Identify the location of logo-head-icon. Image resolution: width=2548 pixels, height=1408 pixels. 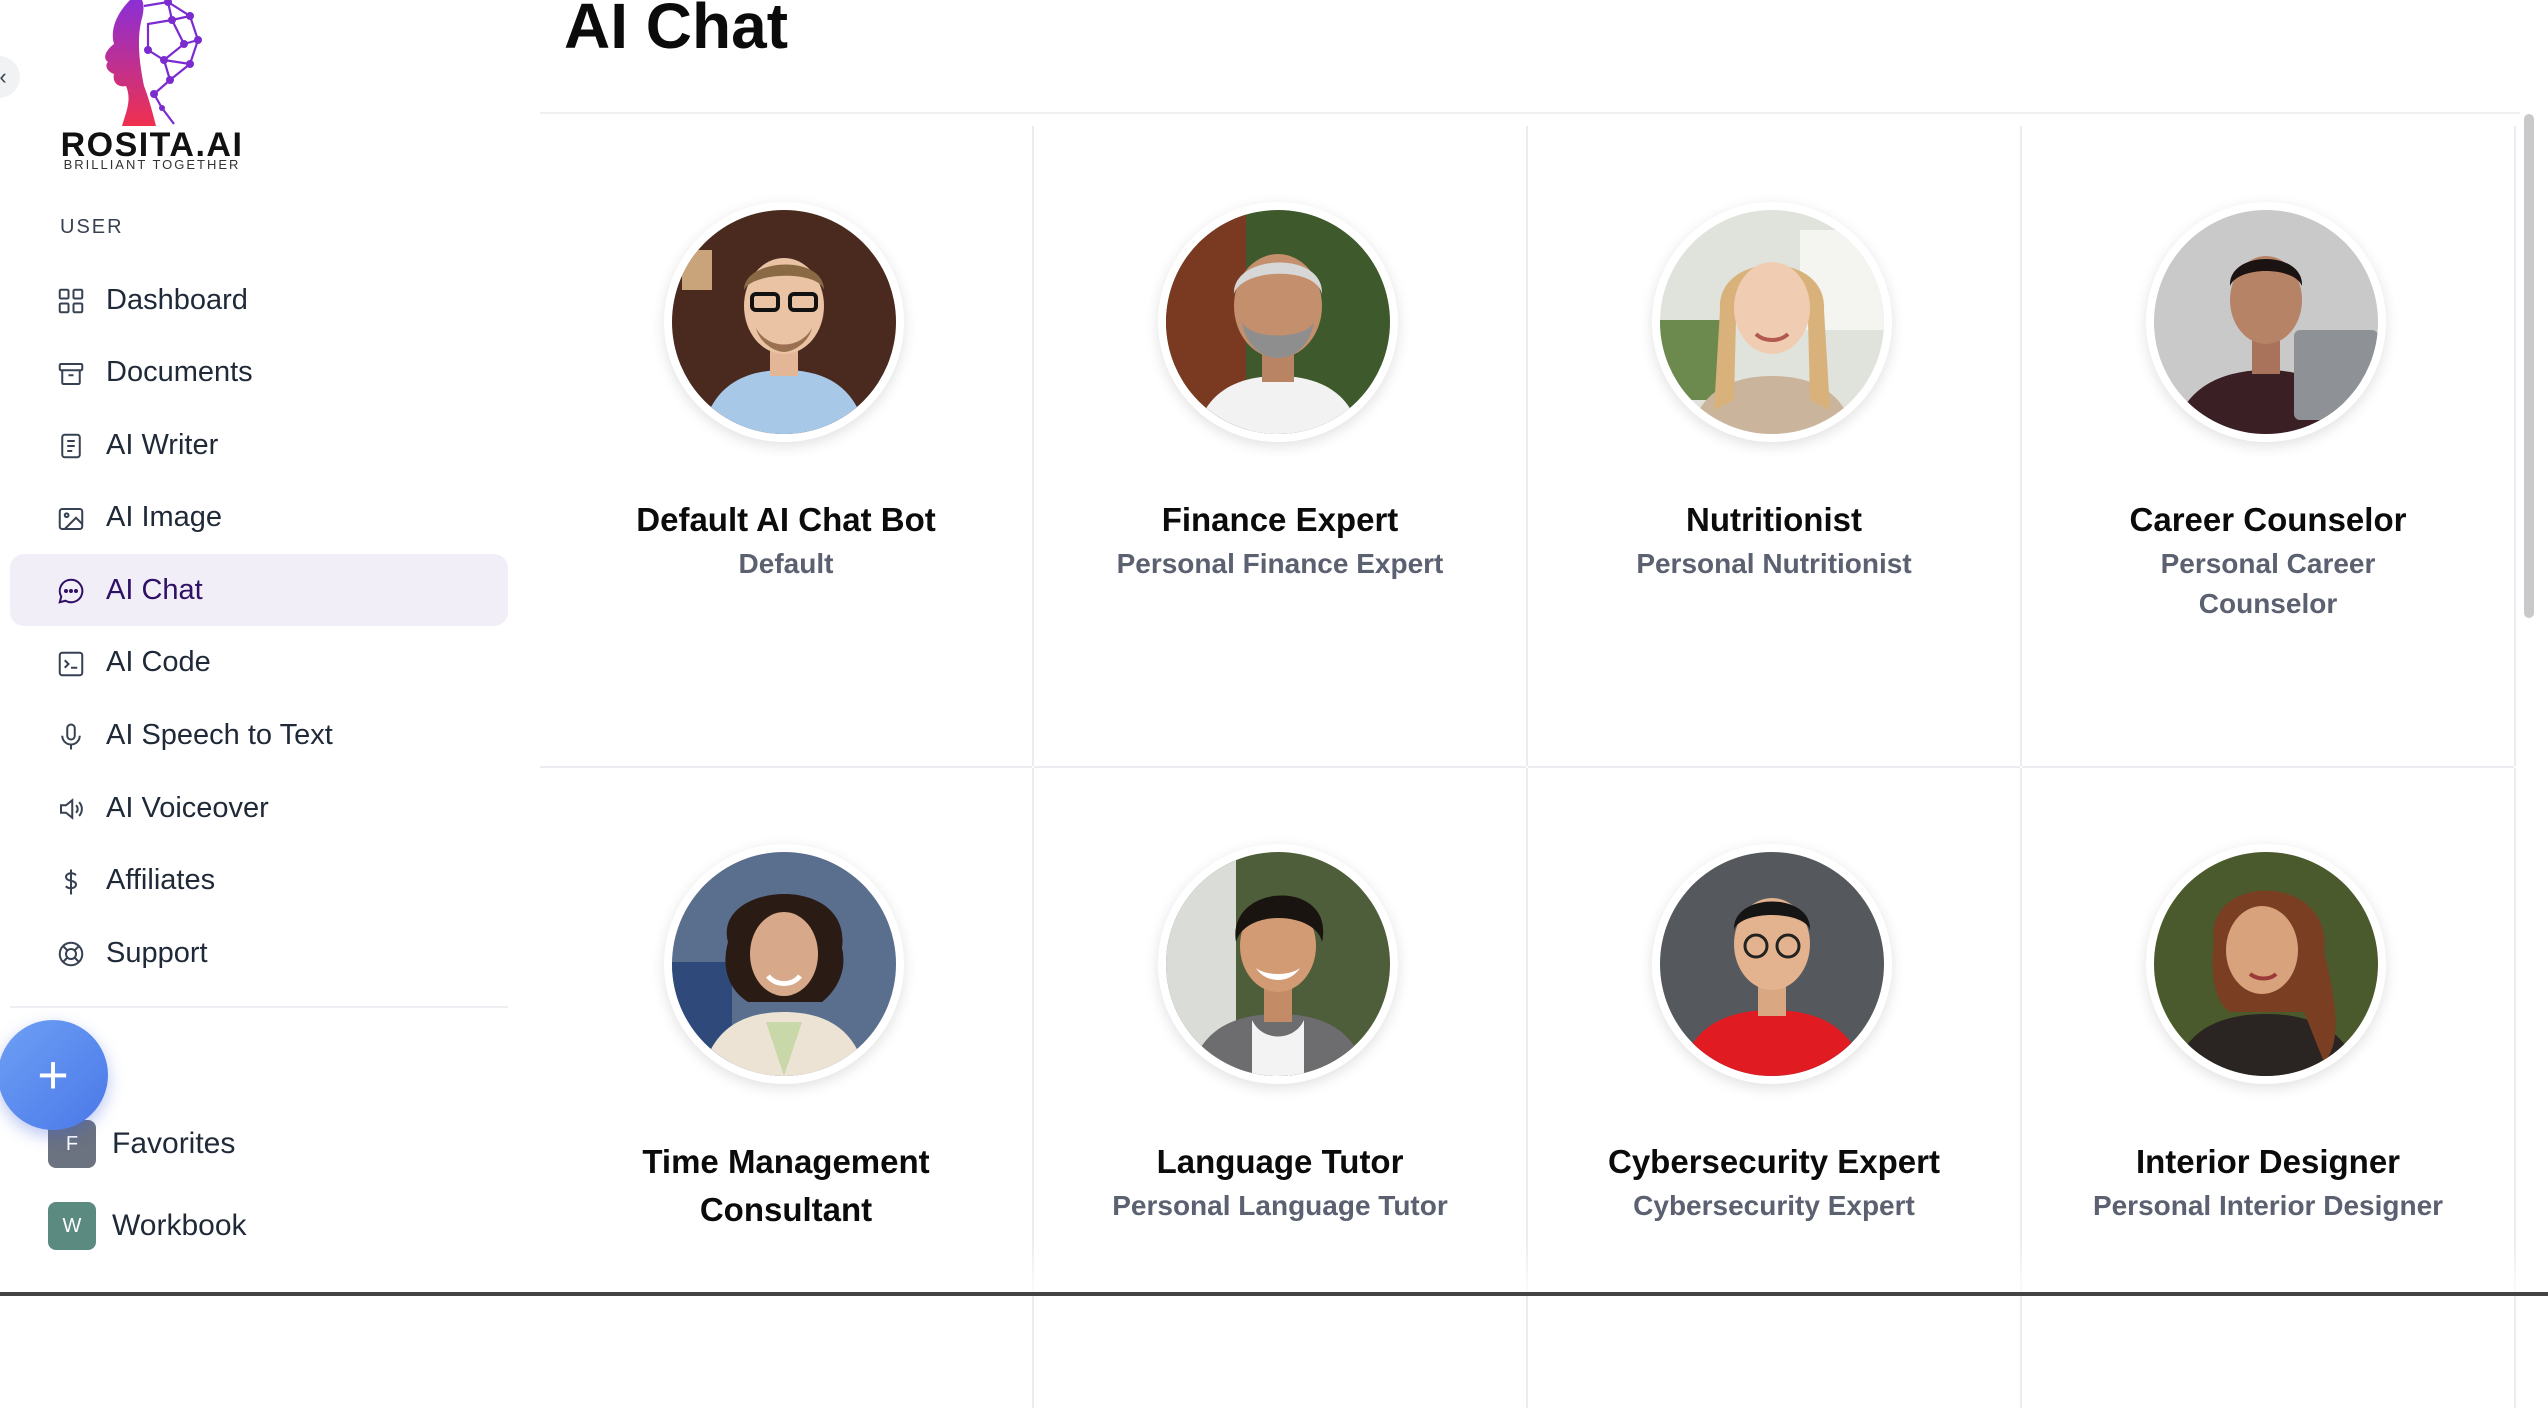
(153, 63).